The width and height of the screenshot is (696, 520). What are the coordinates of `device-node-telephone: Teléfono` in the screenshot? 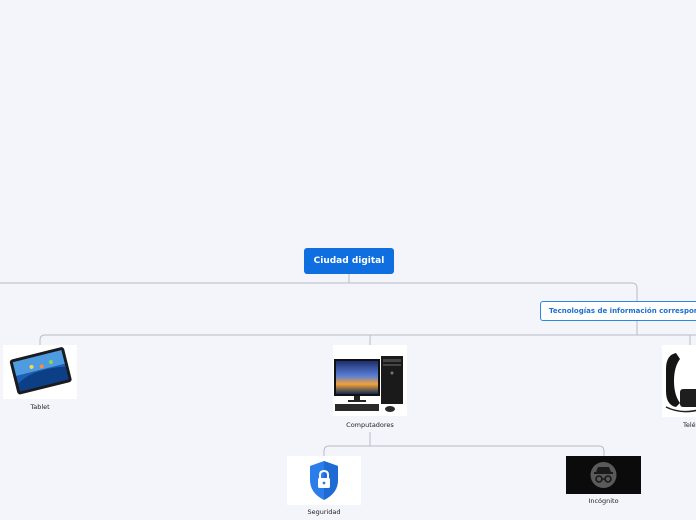 It's located at (679, 388).